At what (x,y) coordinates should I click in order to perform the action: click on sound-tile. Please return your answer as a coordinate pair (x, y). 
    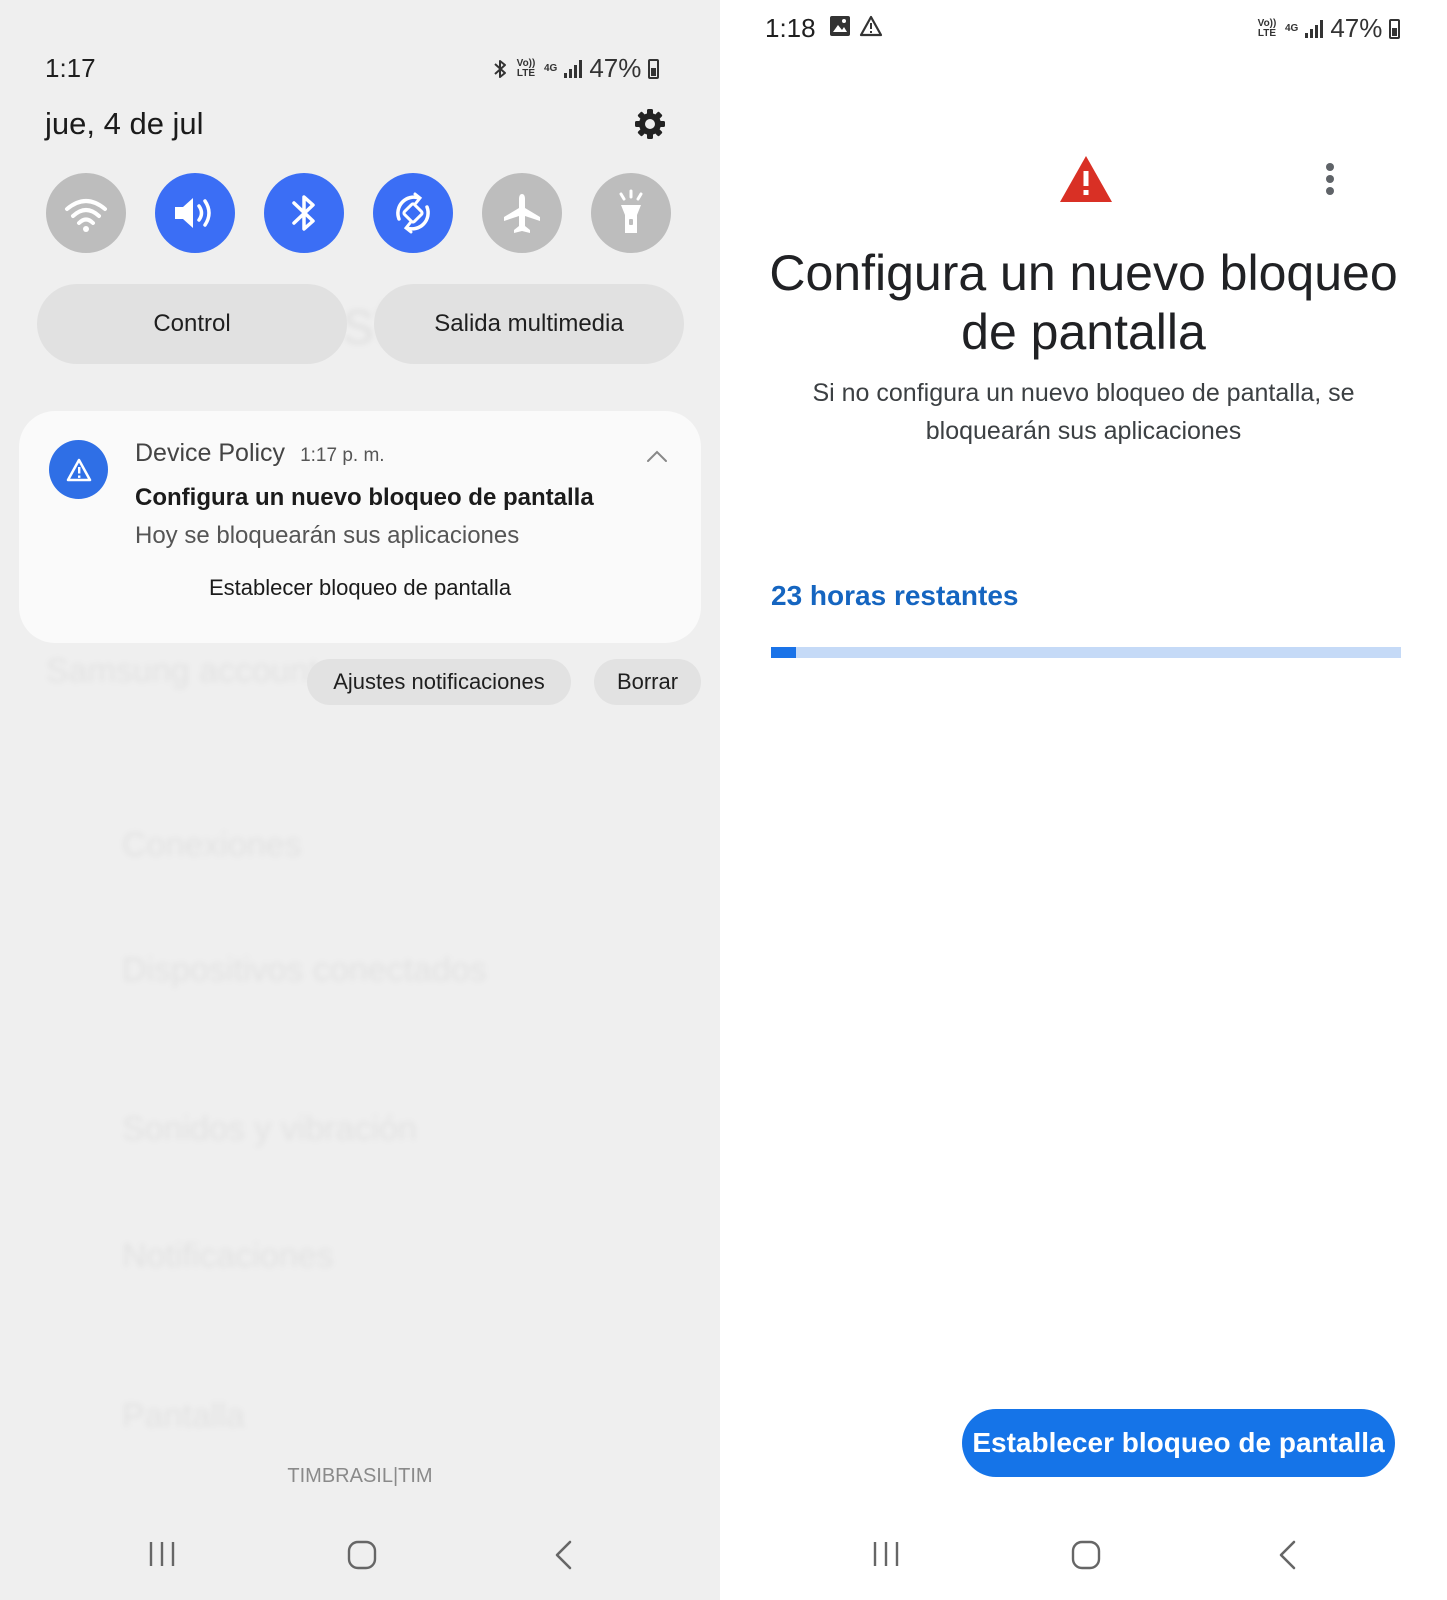
    Looking at the image, I should click on (195, 213).